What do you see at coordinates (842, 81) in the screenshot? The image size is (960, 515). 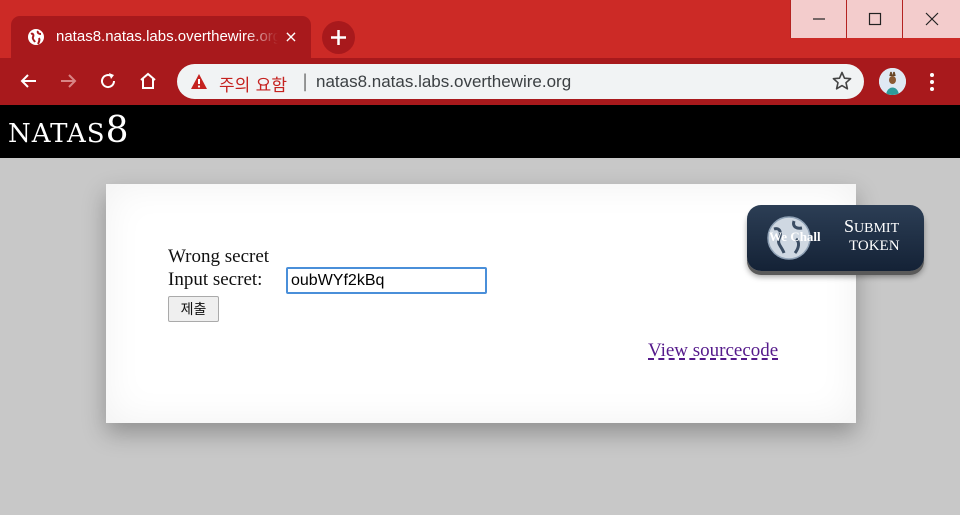 I see `star-icon` at bounding box center [842, 81].